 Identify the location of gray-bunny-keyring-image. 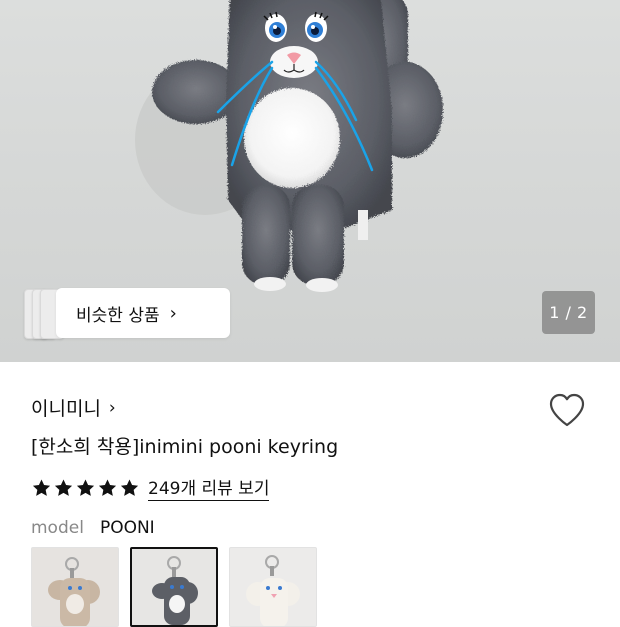
(174, 587).